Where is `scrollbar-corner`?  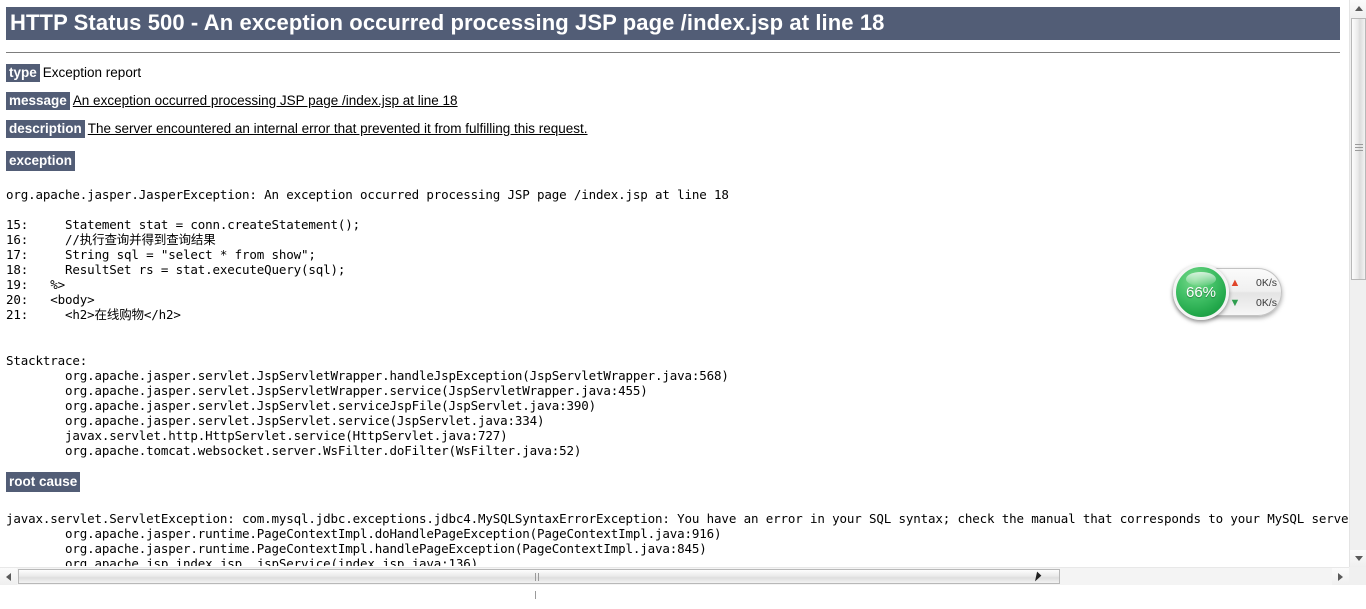
scrollbar-corner is located at coordinates (1357, 576).